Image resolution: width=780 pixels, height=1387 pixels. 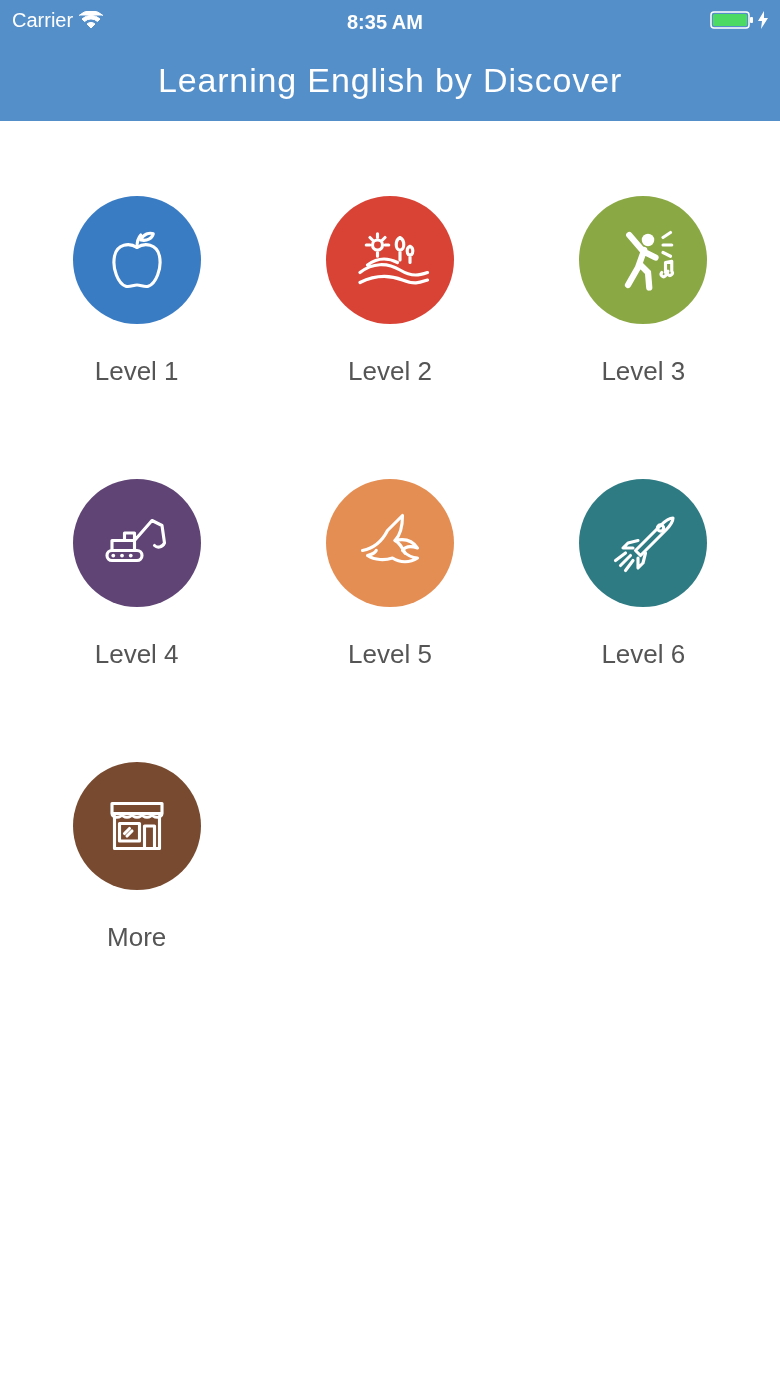 I want to click on charging-icon, so click(x=763, y=20).